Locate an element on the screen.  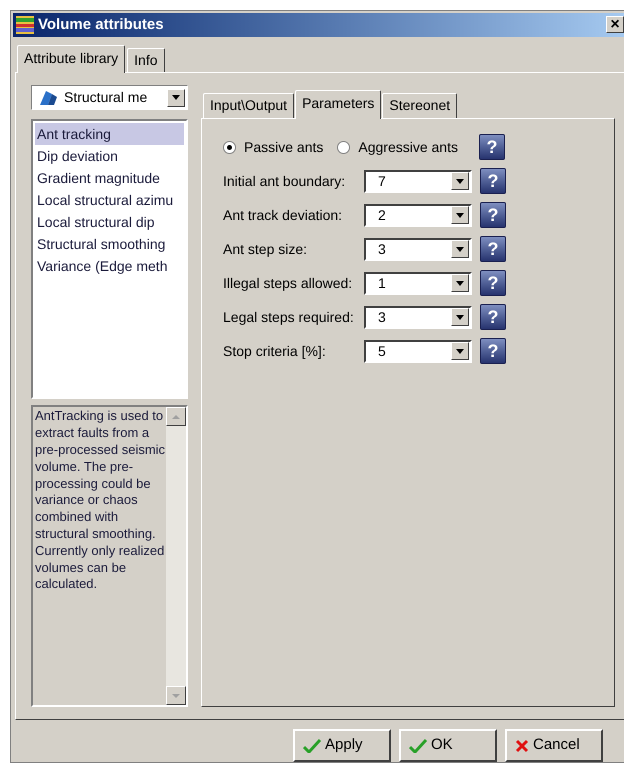
dropdown-value: 7 is located at coordinates (382, 181).